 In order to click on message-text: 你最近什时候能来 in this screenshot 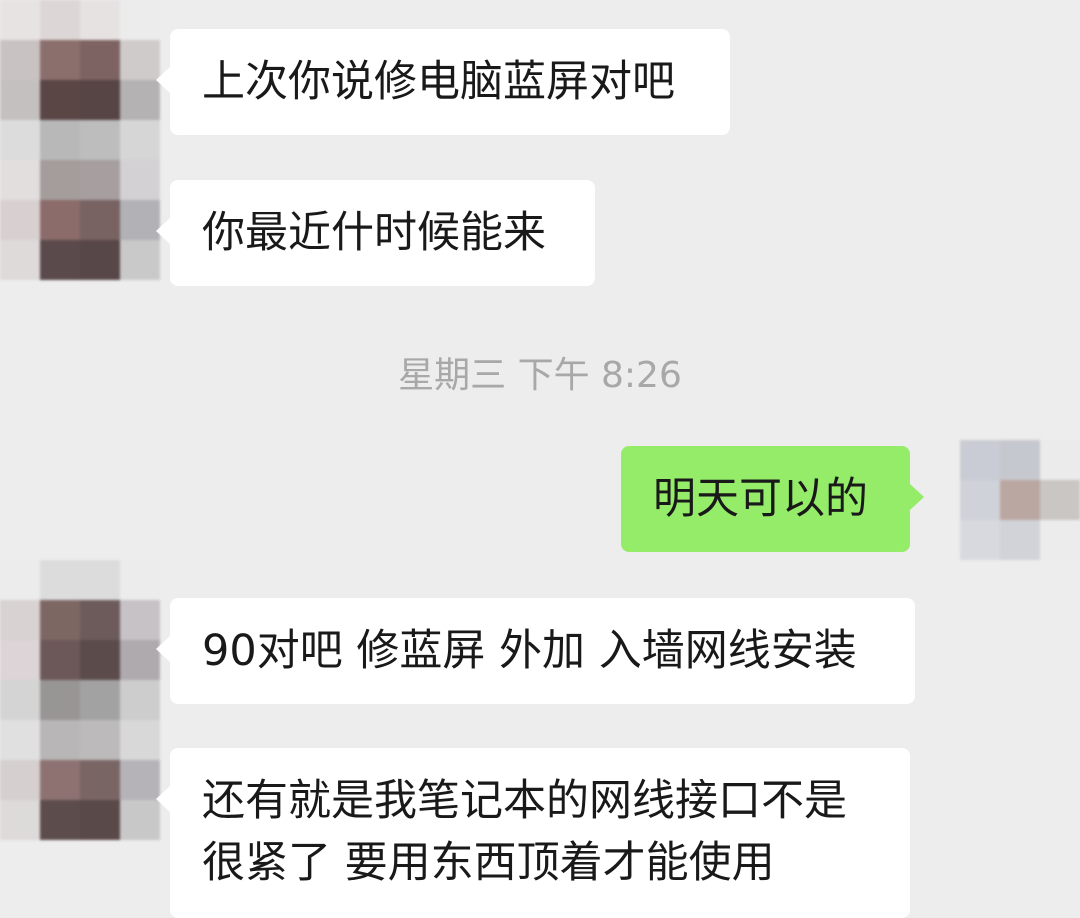, I will do `click(374, 233)`.